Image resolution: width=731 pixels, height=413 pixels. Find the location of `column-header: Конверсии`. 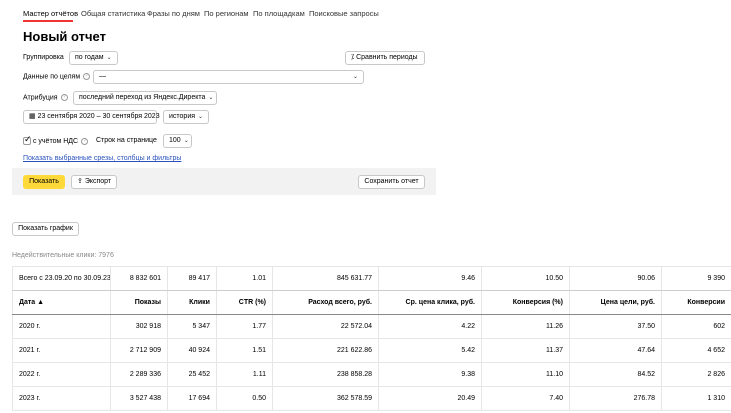

column-header: Конверсии is located at coordinates (696, 302).